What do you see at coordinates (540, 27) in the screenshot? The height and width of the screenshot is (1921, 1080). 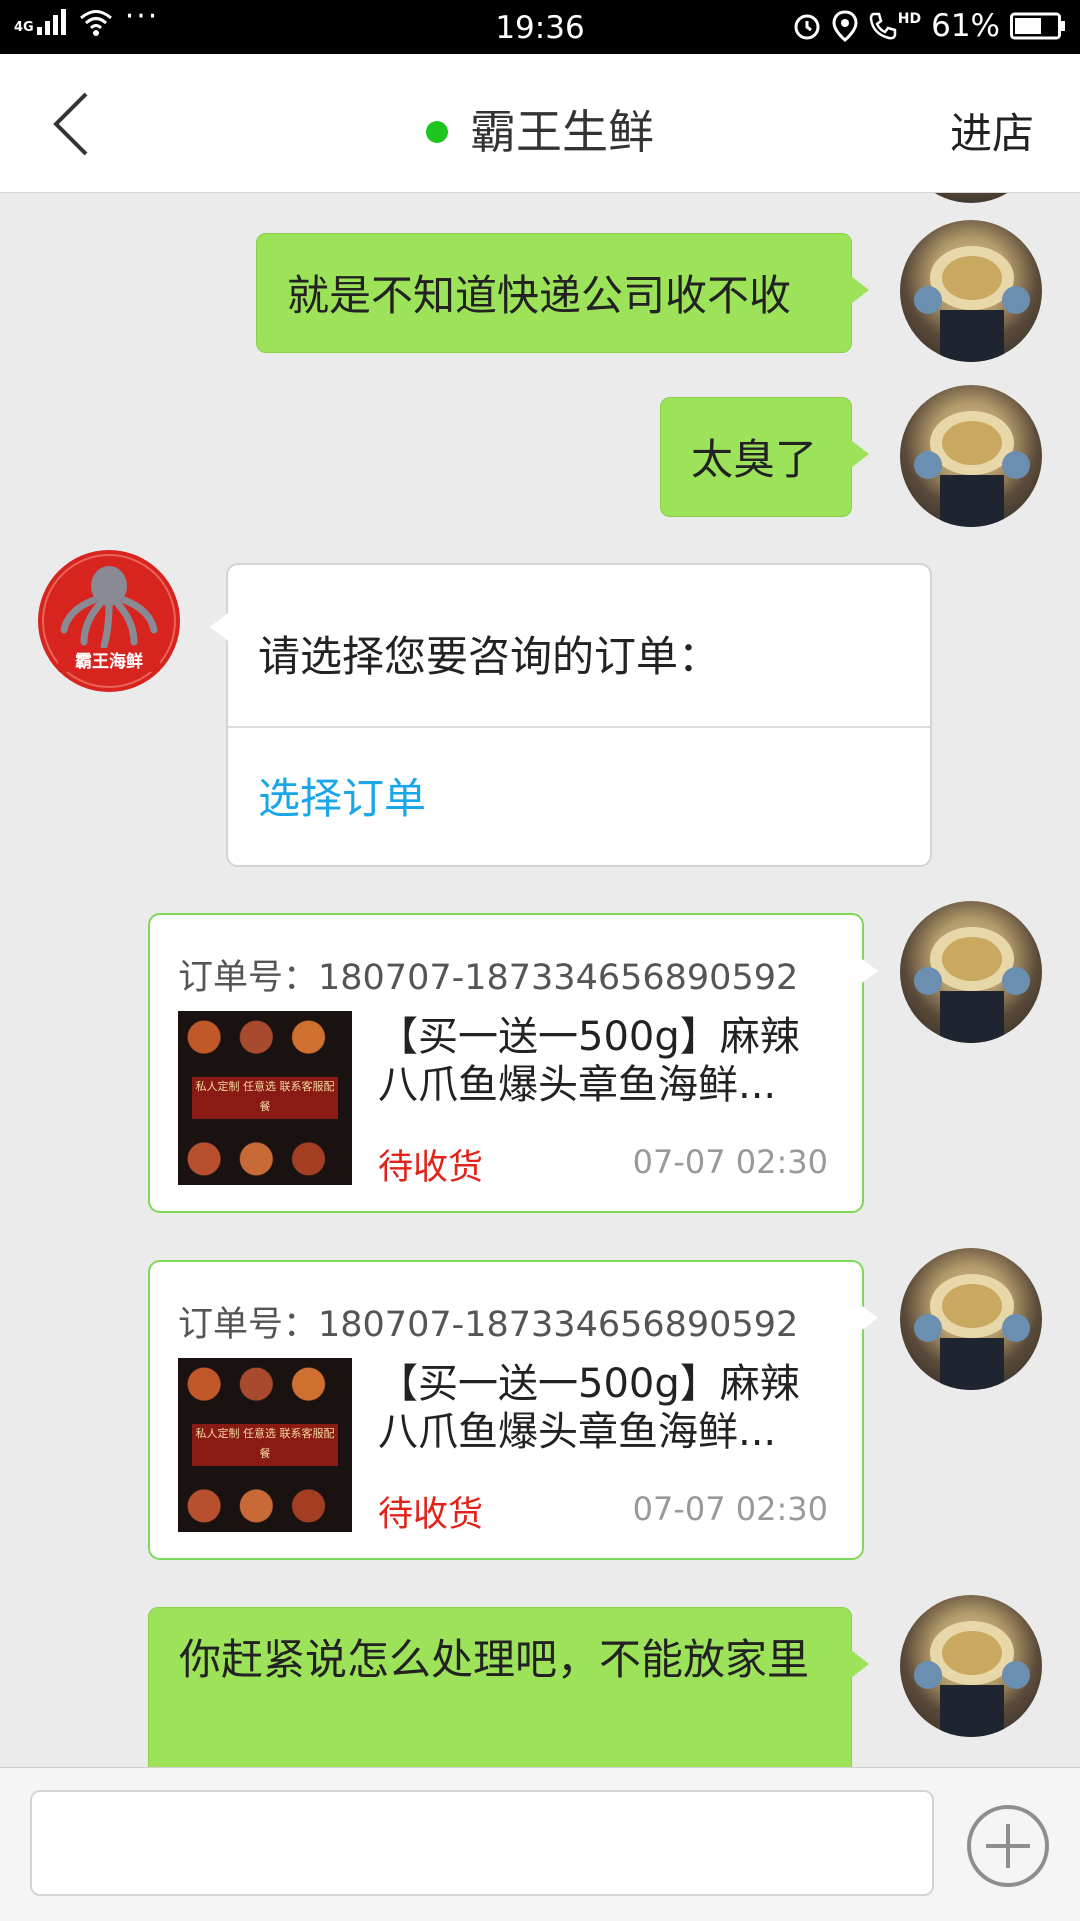 I see `status-bar: 4G ··· 19:36 HD 61%` at bounding box center [540, 27].